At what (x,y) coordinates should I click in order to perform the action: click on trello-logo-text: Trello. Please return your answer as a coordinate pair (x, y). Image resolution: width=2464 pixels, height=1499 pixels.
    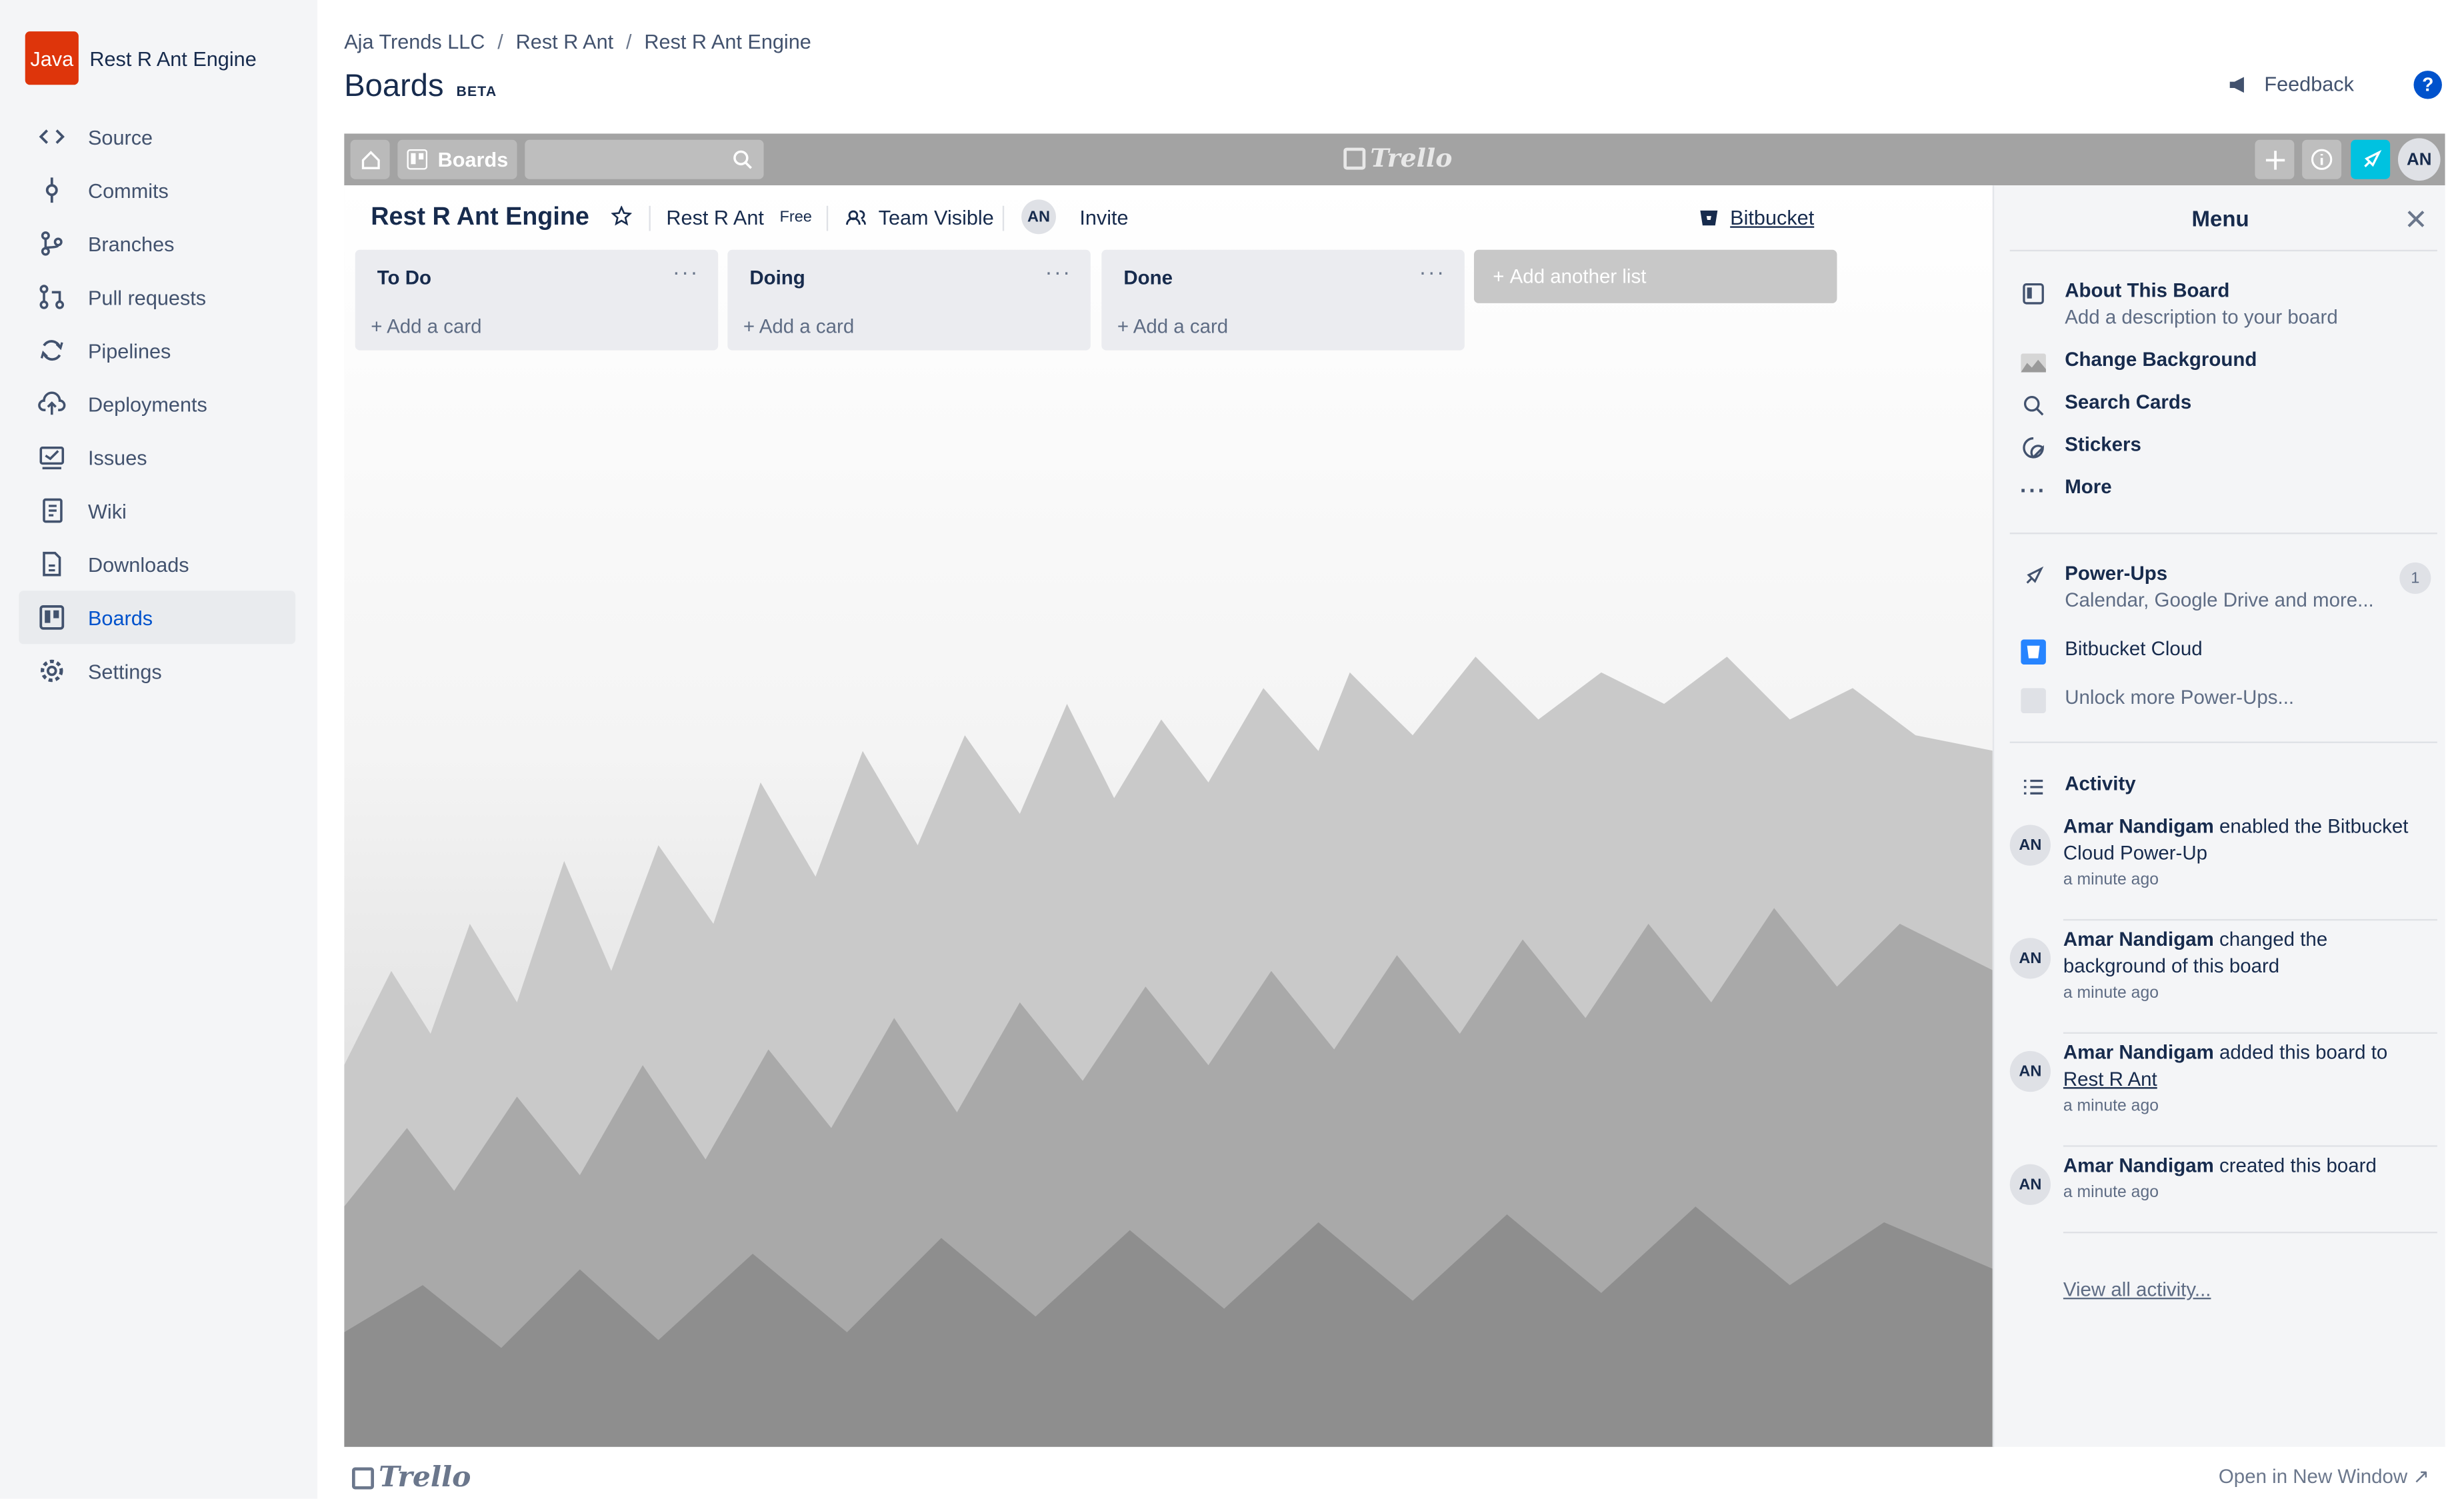
    Looking at the image, I should click on (1411, 158).